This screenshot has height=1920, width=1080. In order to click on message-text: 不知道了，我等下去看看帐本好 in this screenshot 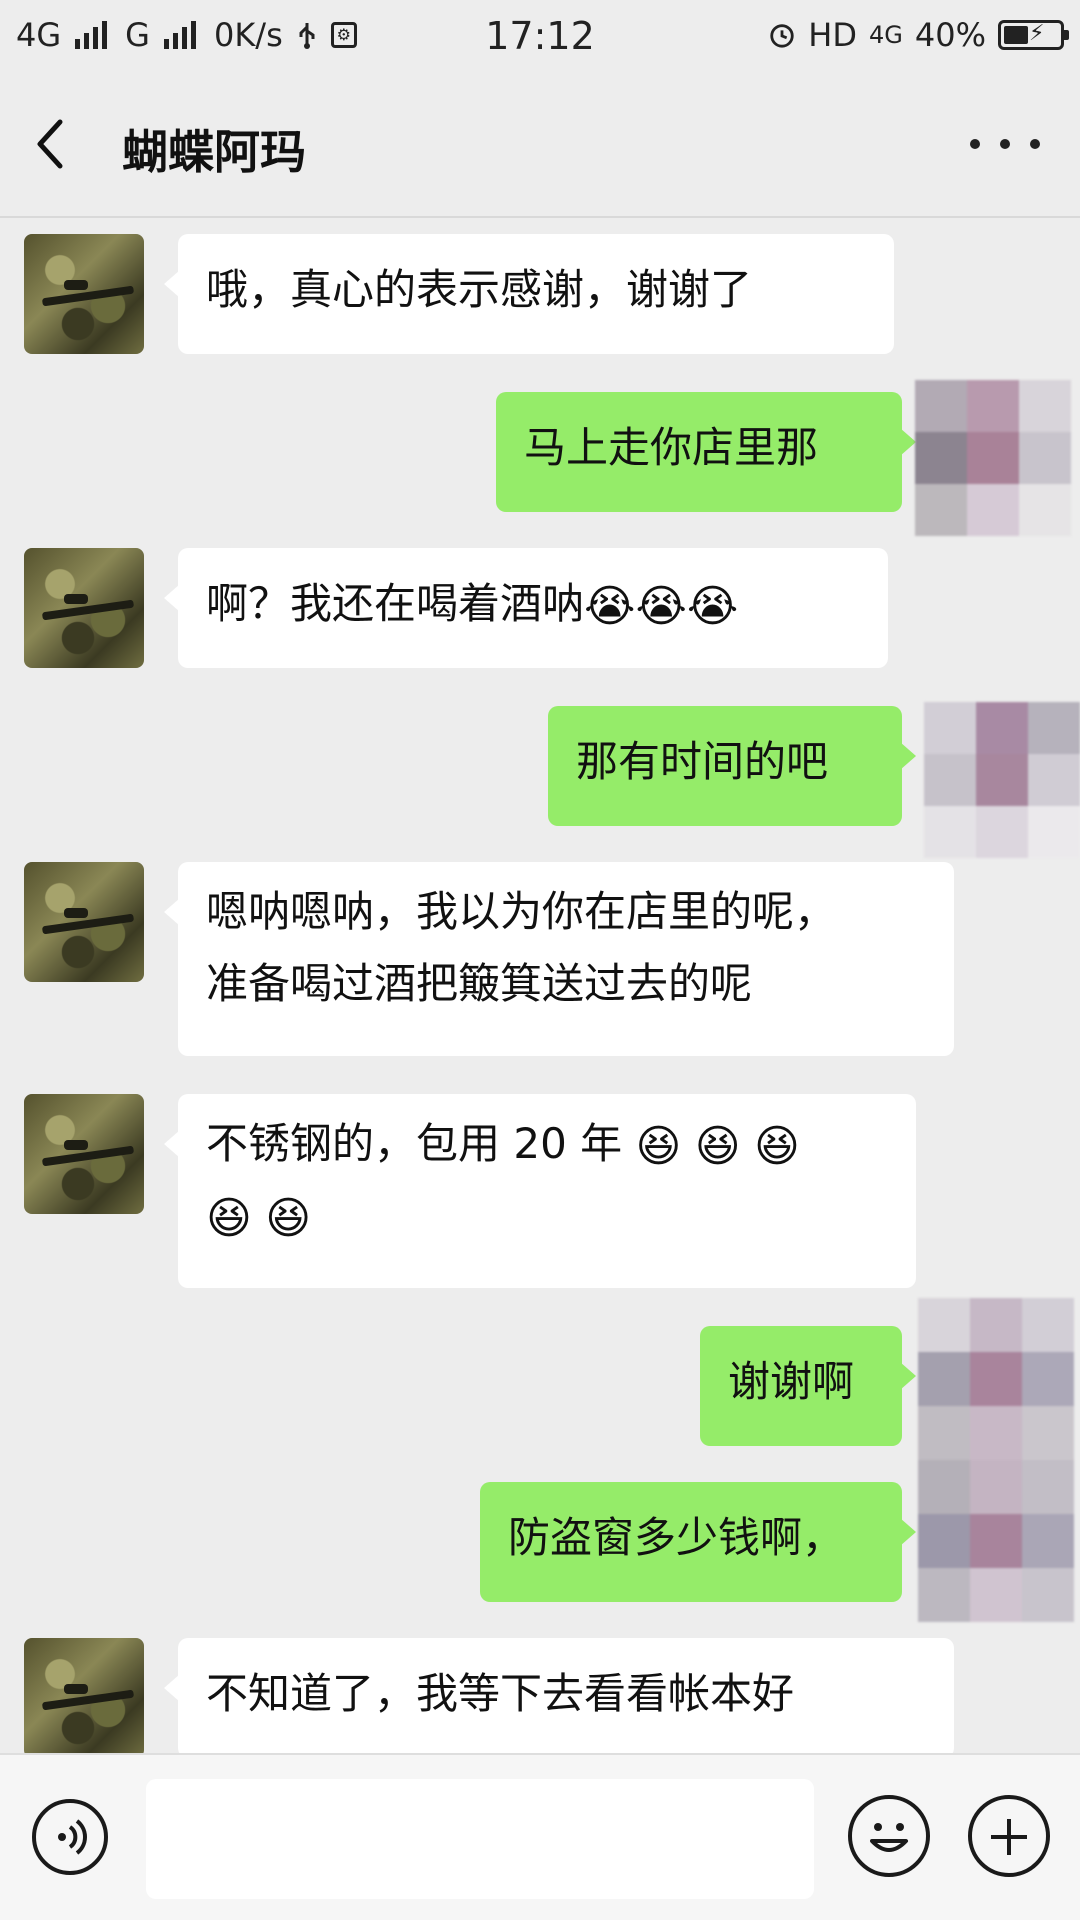, I will do `click(500, 1693)`.